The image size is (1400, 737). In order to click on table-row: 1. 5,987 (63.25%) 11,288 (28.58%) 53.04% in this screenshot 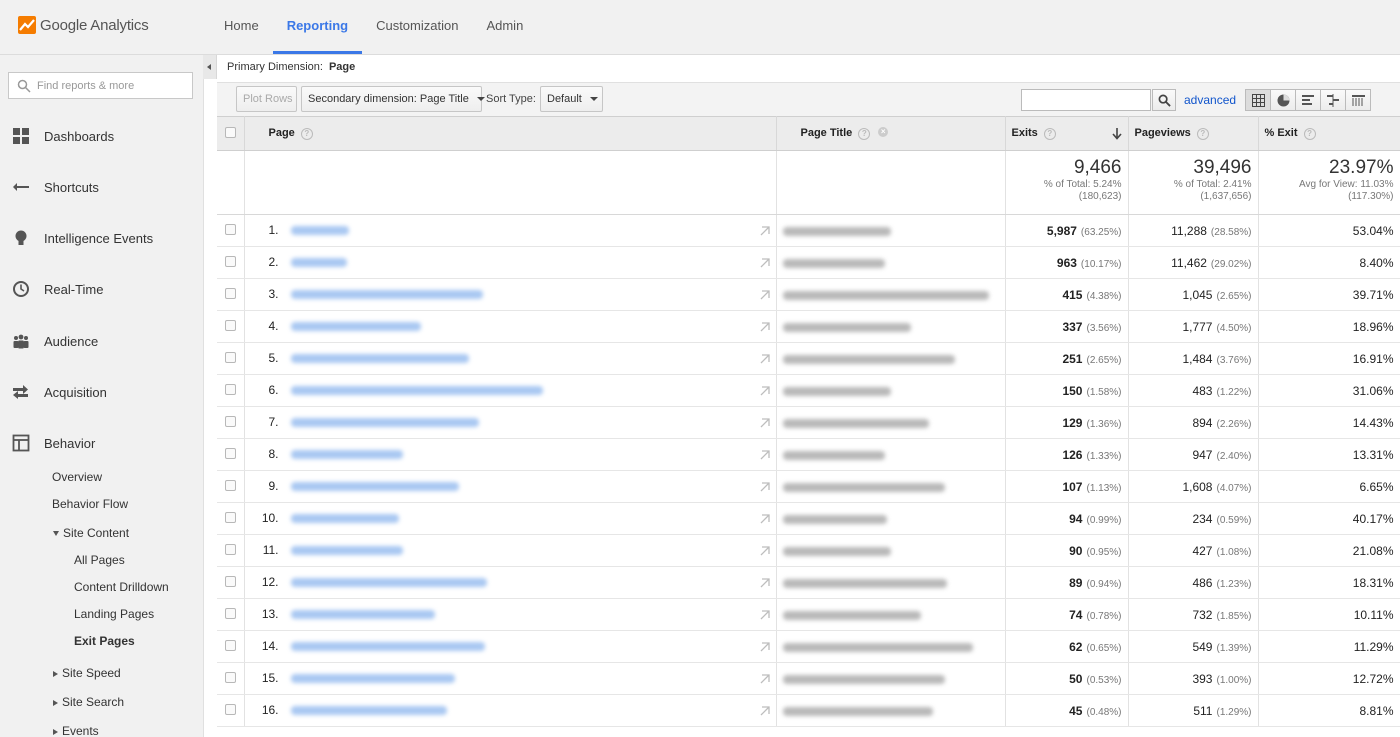, I will do `click(808, 230)`.